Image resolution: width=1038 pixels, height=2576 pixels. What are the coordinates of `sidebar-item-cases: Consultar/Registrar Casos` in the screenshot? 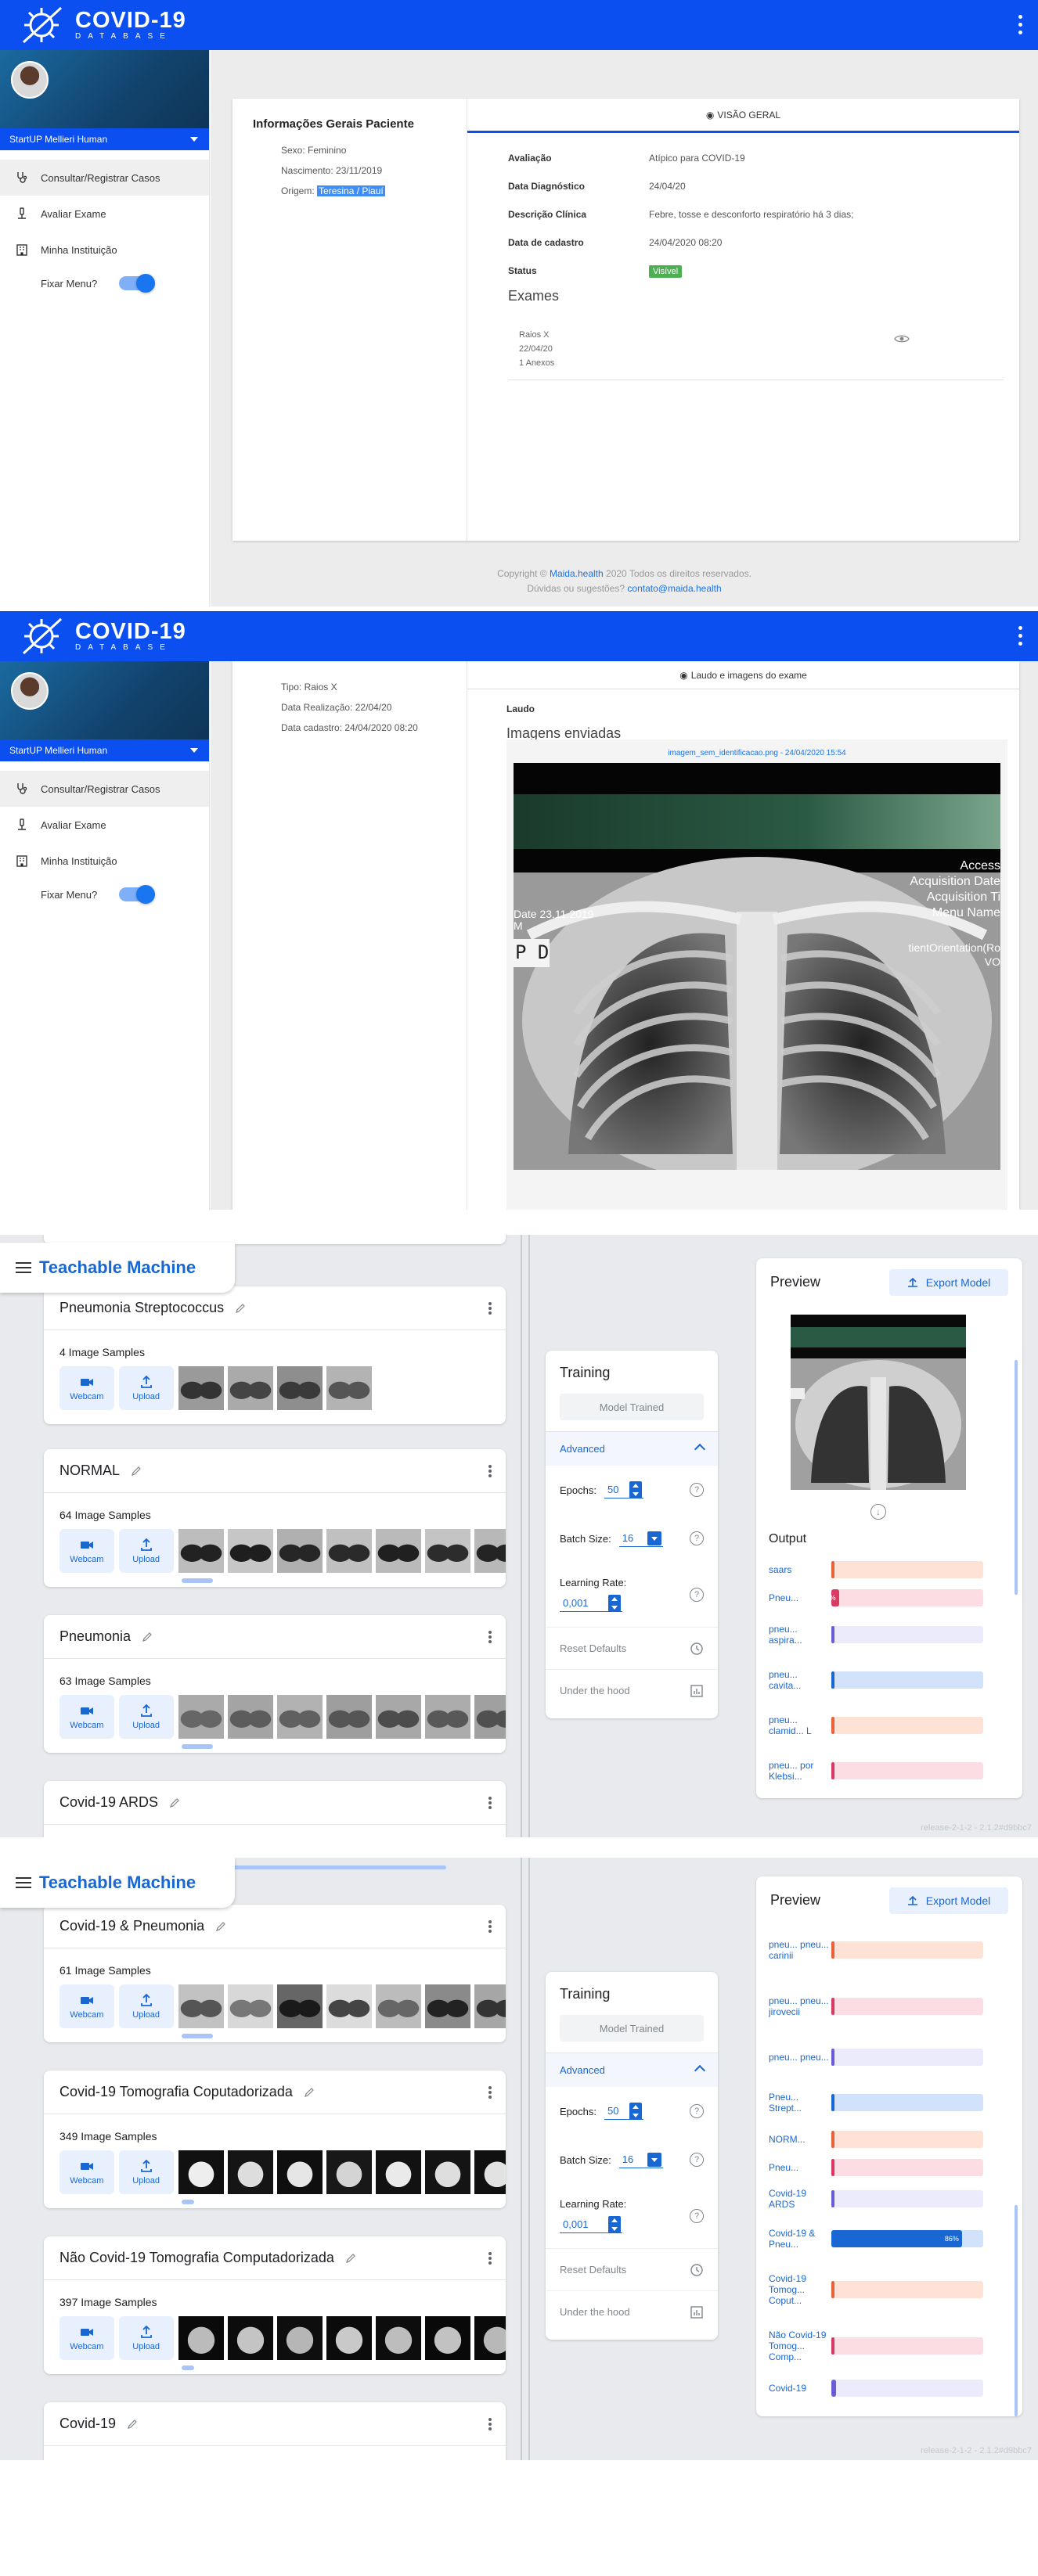 It's located at (104, 178).